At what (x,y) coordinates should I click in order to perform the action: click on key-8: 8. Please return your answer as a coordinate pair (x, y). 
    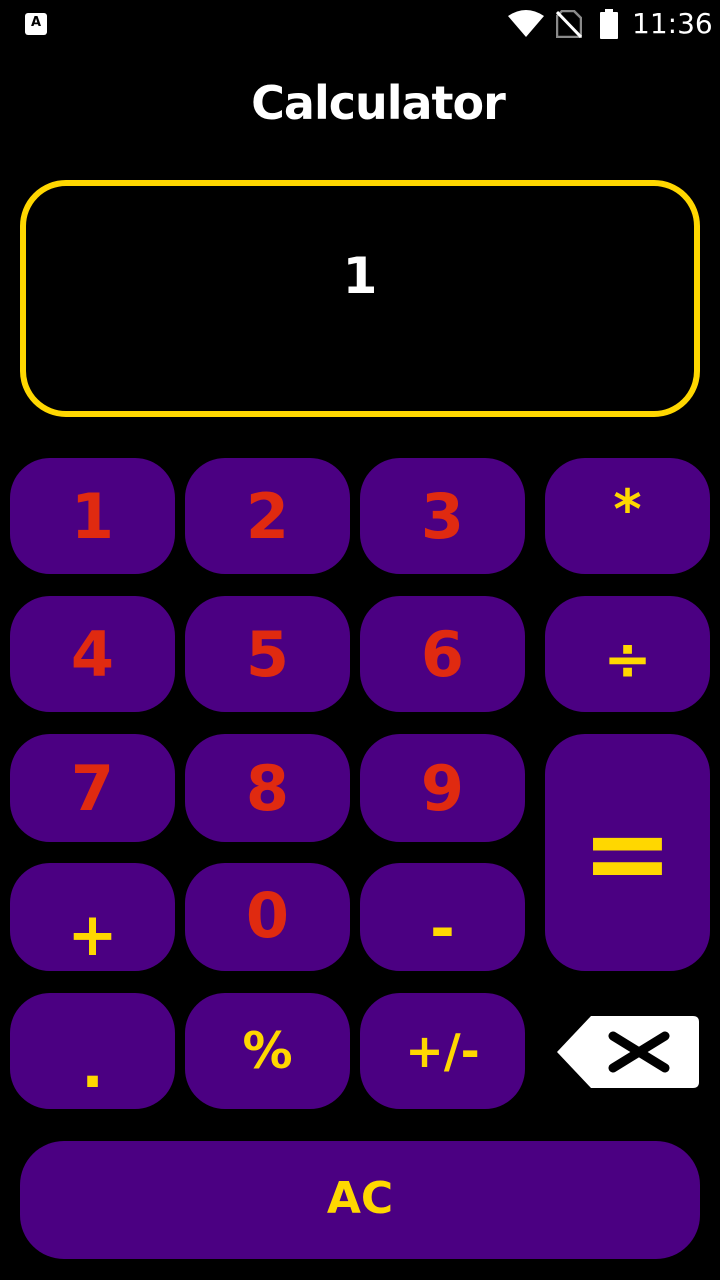
    Looking at the image, I should click on (267, 788).